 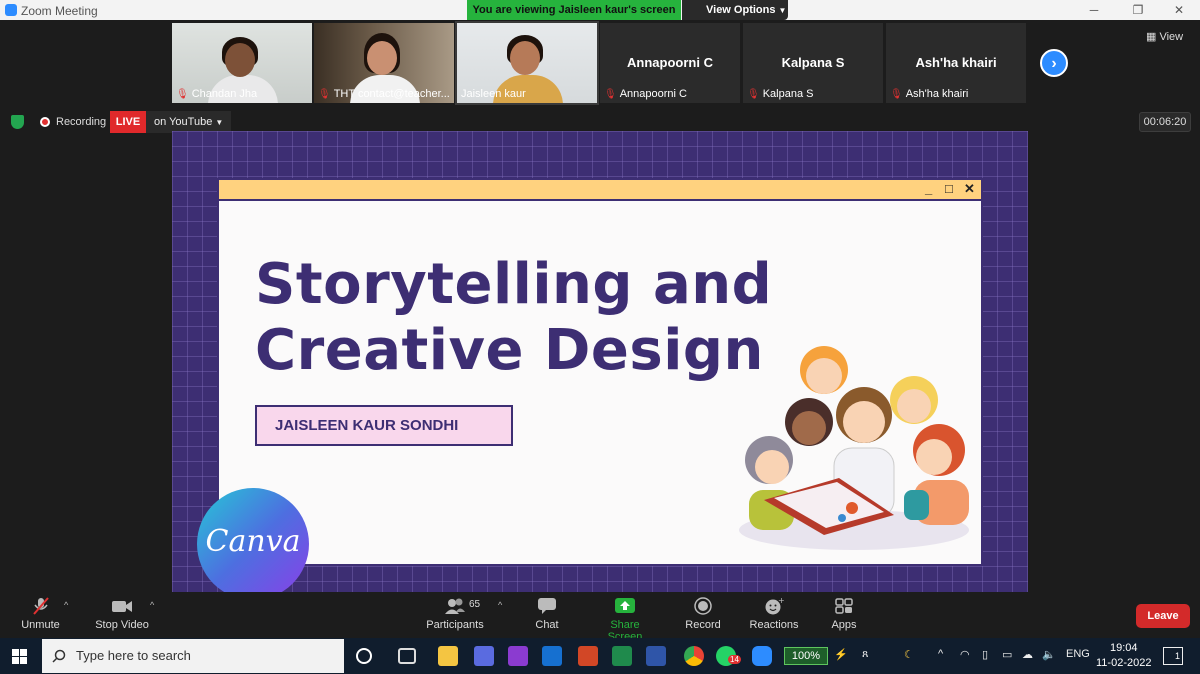 What do you see at coordinates (547, 606) in the screenshot?
I see `chat-bubble-icon` at bounding box center [547, 606].